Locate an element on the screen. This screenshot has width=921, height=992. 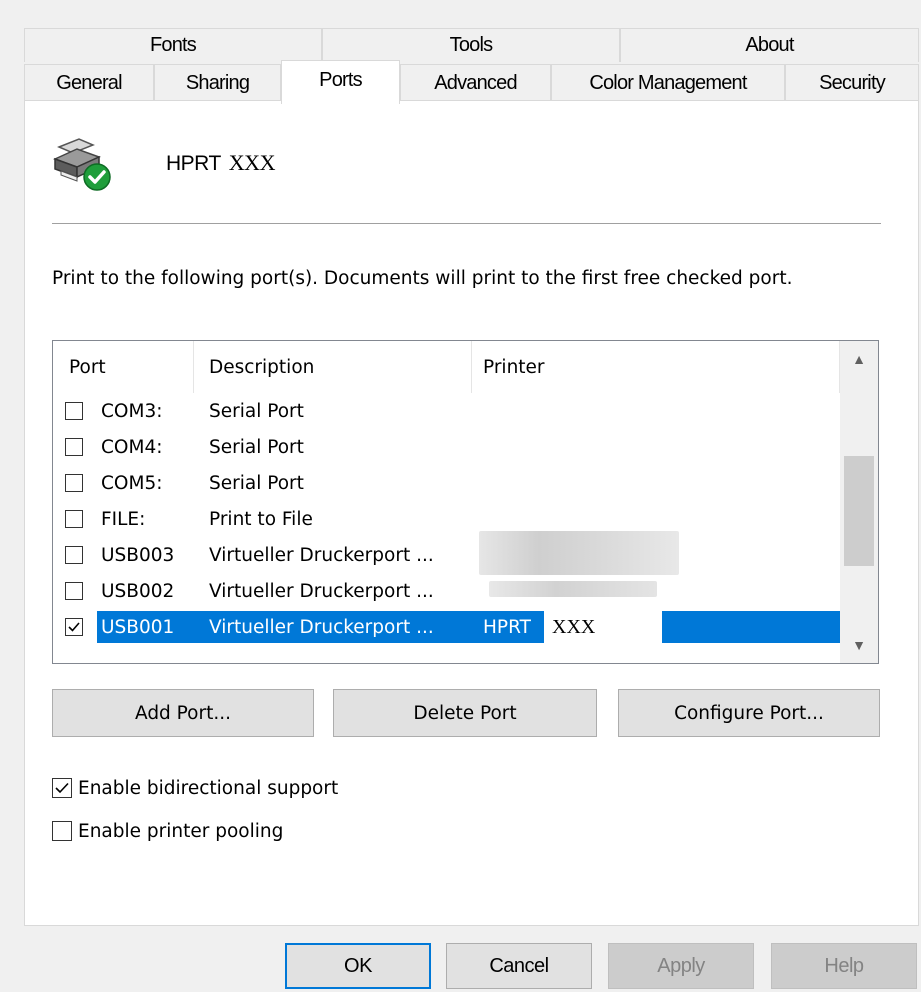
tab-ports: Ports is located at coordinates (340, 82).